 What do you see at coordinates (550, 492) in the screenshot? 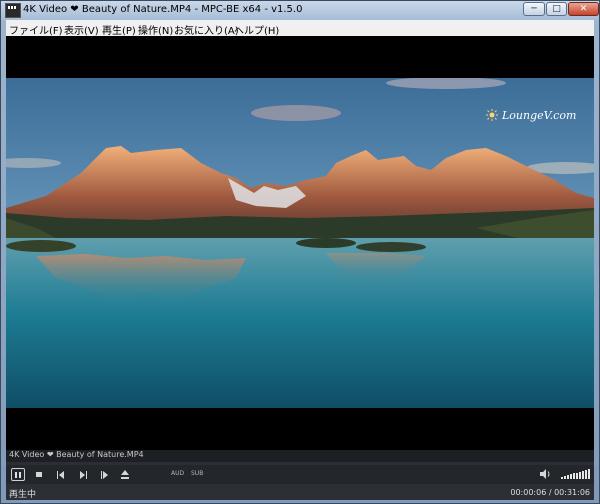
I see `time-display: 00:00:06 / 00:31:06` at bounding box center [550, 492].